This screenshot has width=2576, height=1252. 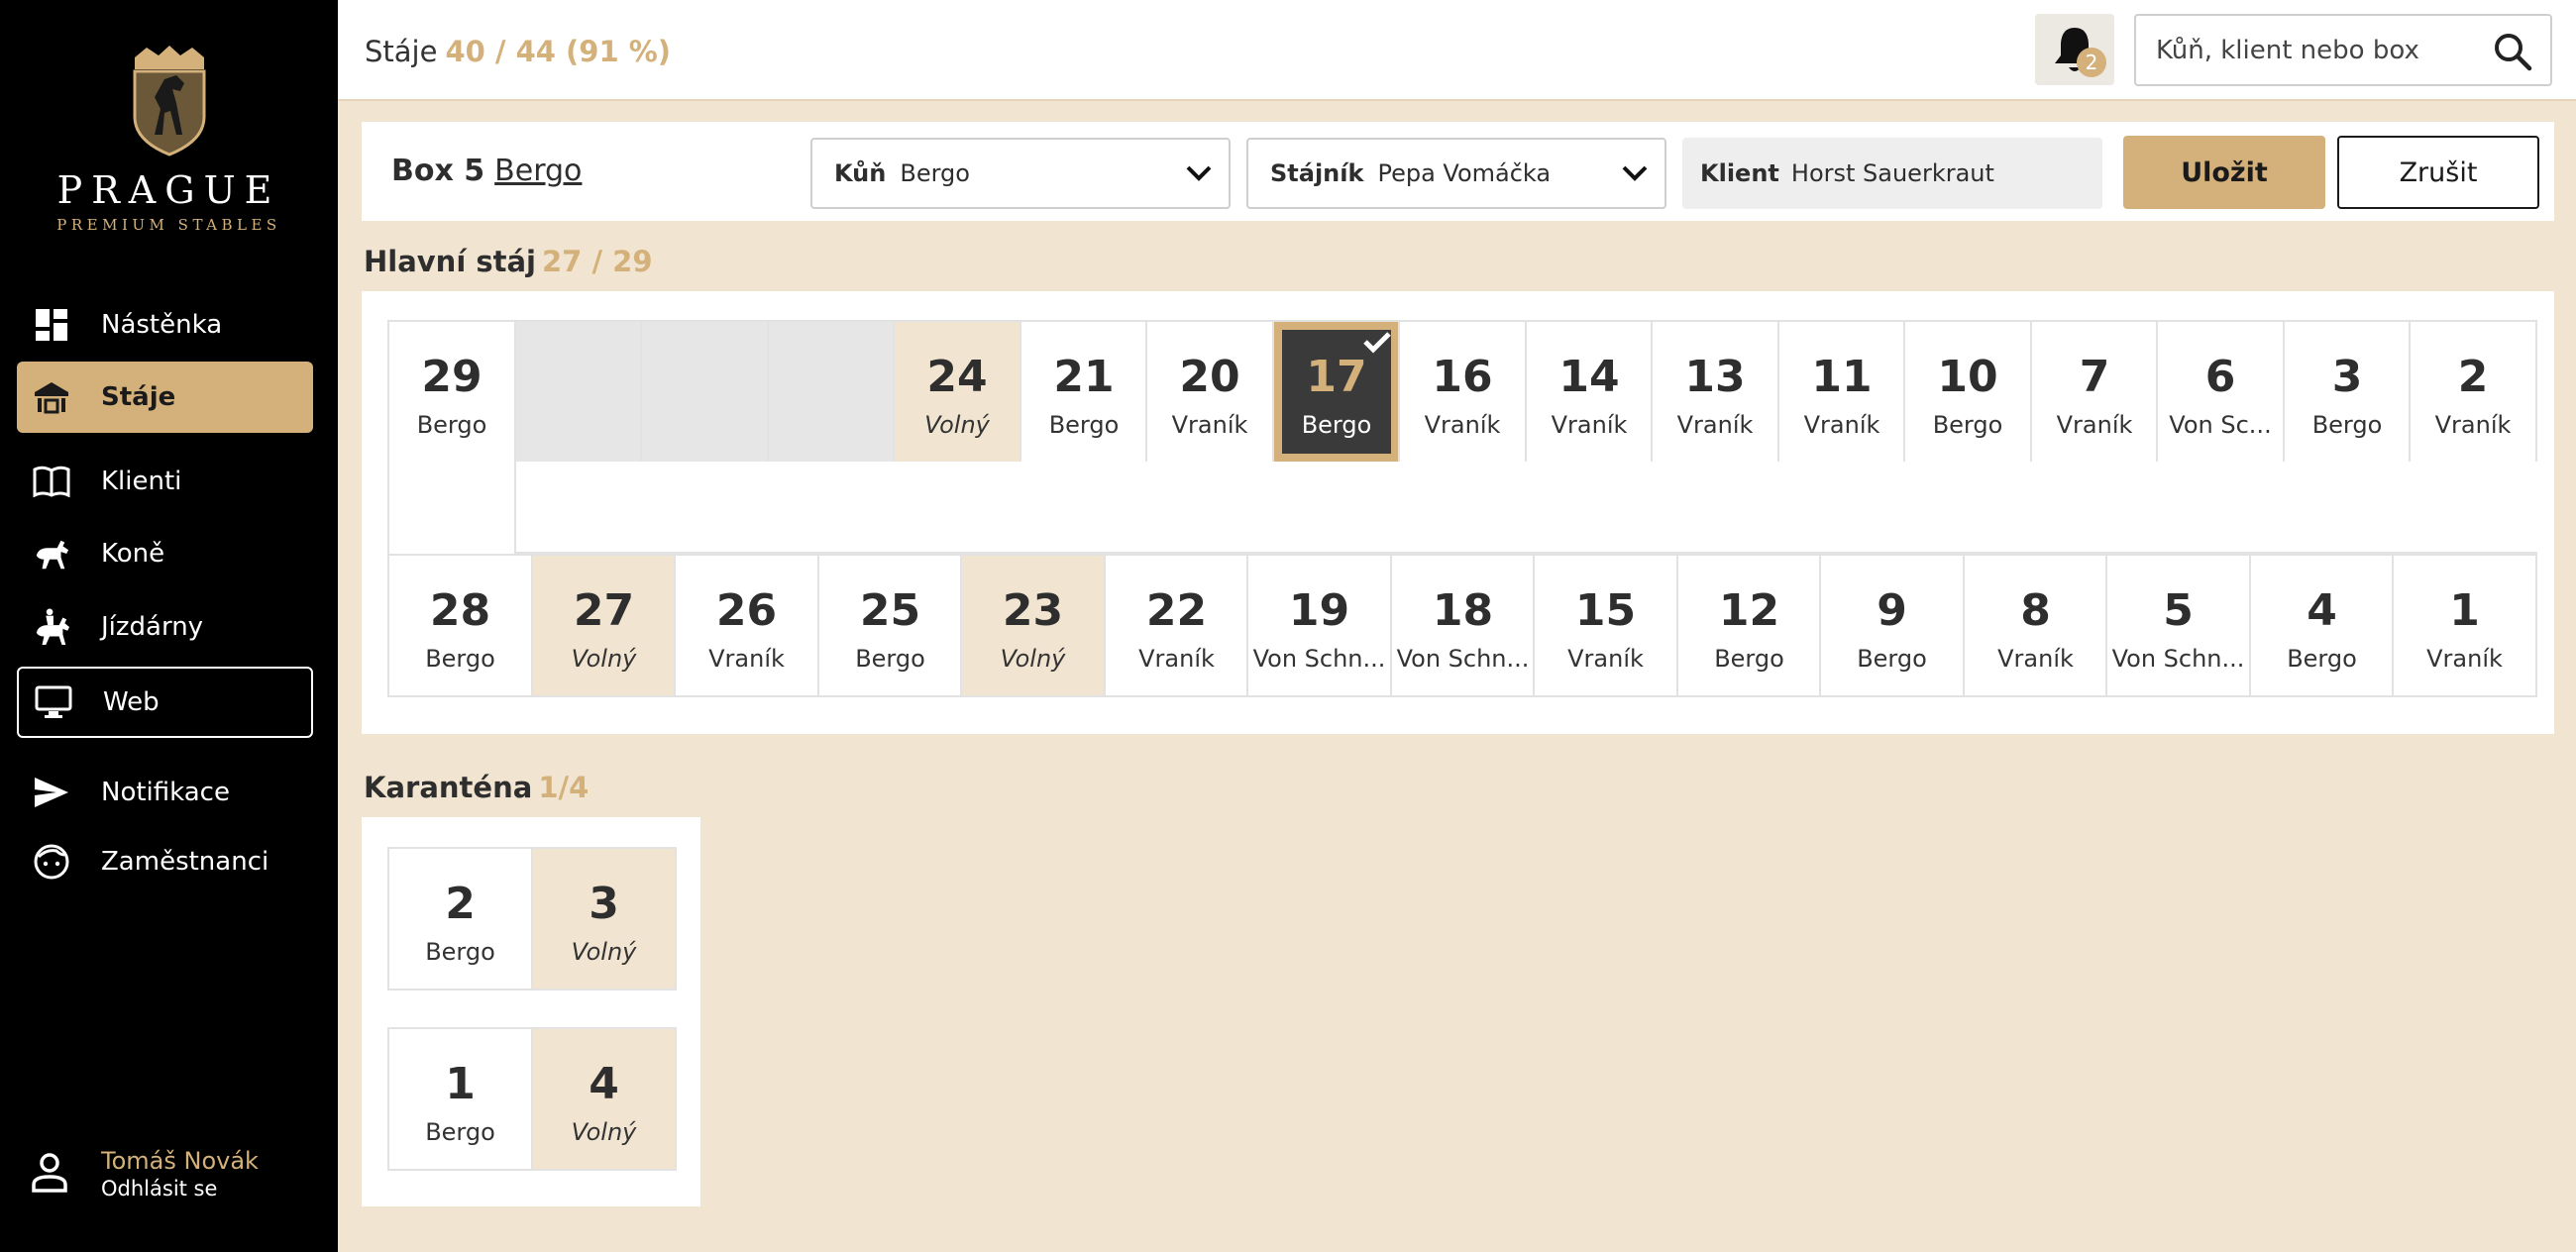 I want to click on stall-box-1: 1 Vraník, so click(x=2464, y=625).